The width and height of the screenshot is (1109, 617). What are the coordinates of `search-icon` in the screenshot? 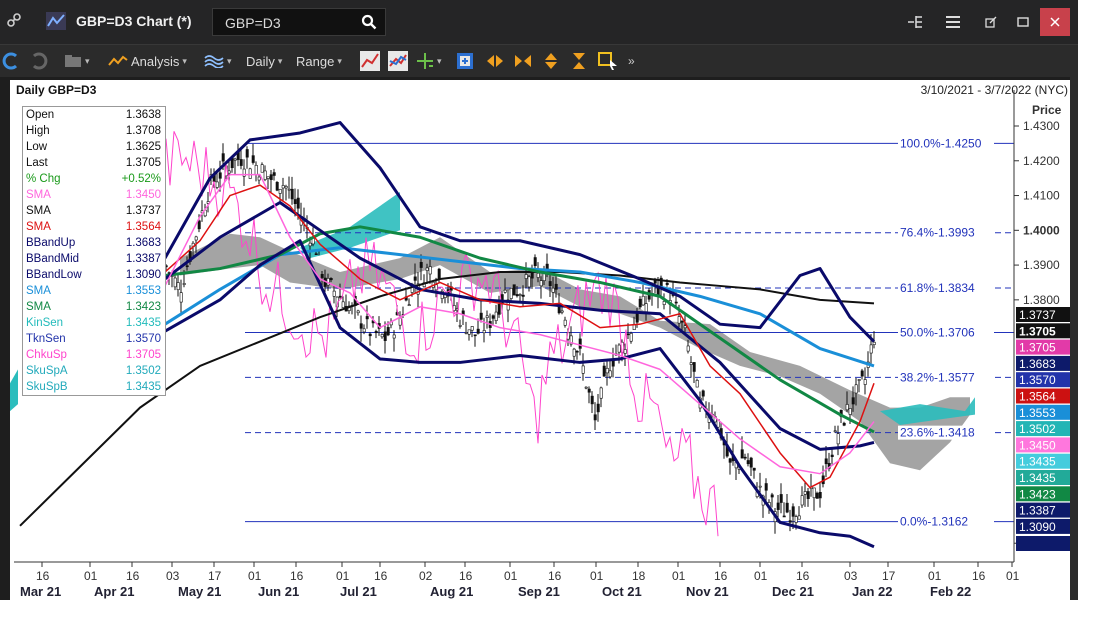 It's located at (369, 24).